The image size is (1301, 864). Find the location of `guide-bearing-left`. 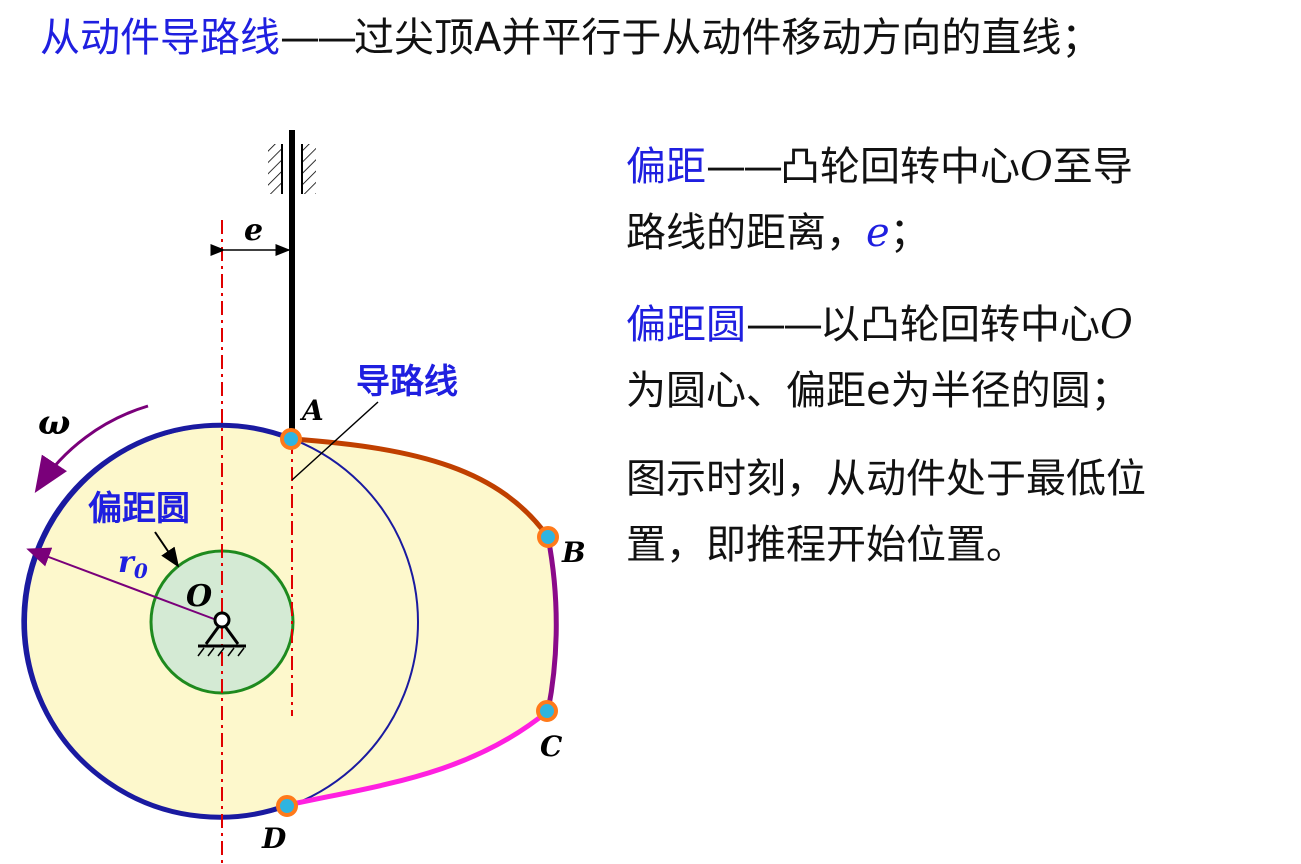

guide-bearing-left is located at coordinates (275, 169).